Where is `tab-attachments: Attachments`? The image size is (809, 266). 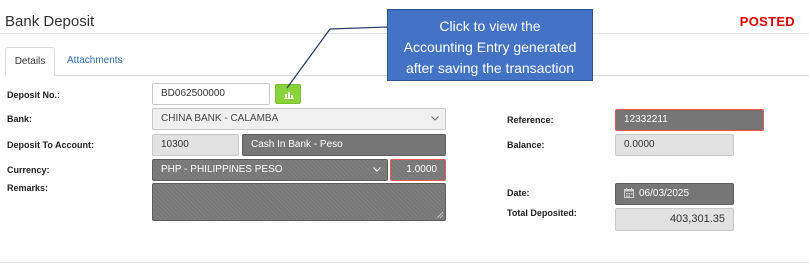
tab-attachments: Attachments is located at coordinates (95, 61).